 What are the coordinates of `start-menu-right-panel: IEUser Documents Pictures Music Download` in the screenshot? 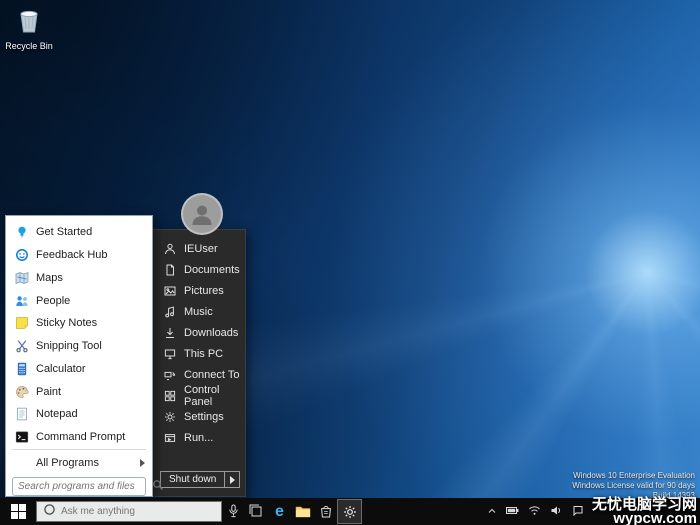 It's located at (199, 363).